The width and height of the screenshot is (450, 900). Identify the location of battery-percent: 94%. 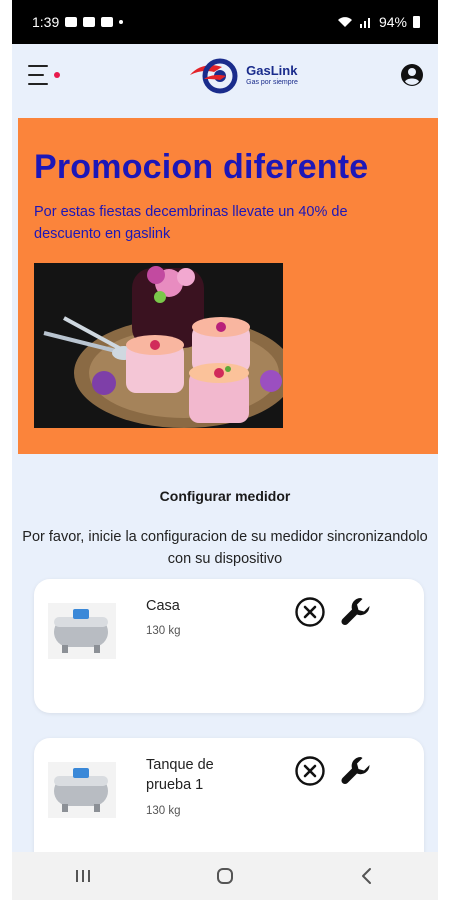
(392, 22).